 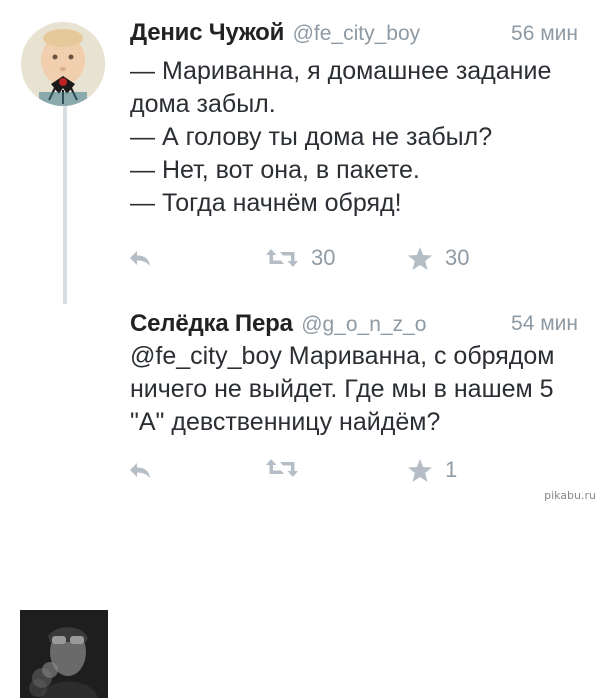 I want to click on tweet-actions: 1, so click(x=300, y=470).